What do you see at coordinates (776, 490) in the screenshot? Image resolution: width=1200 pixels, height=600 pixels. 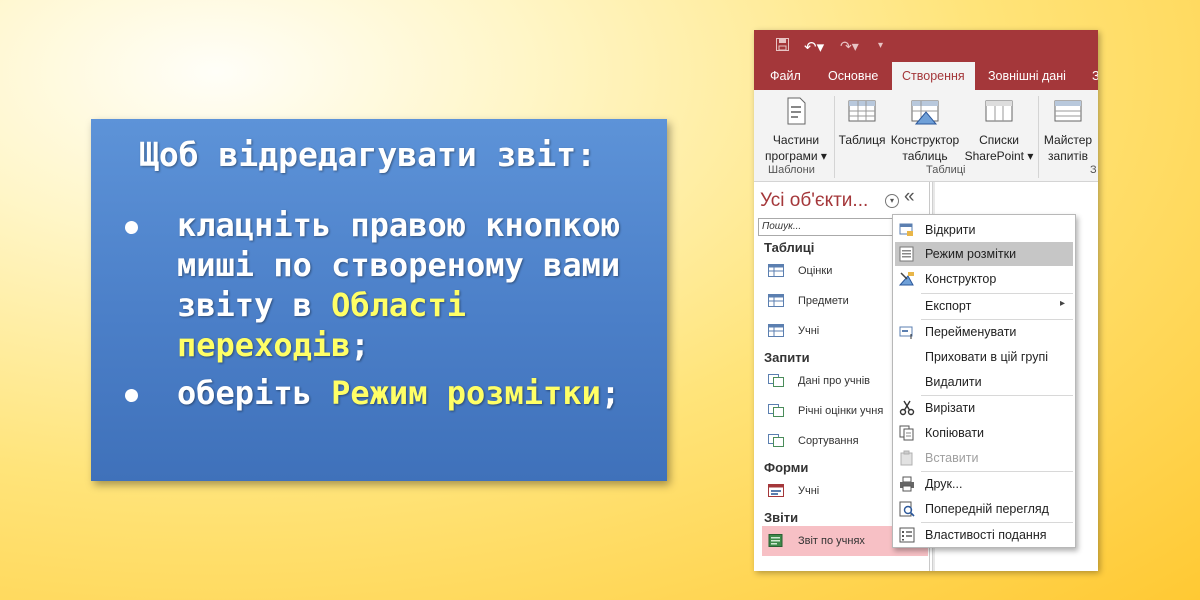 I see `form-icon` at bounding box center [776, 490].